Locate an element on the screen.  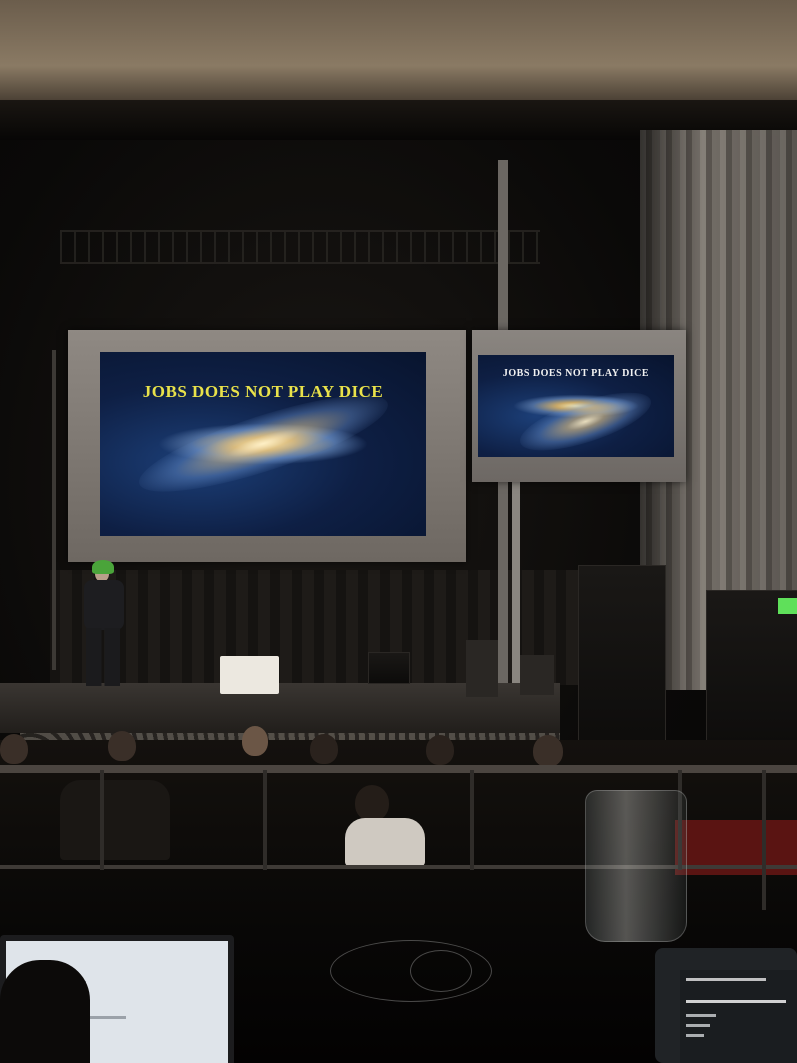
table is located at coordinates (389, 668).